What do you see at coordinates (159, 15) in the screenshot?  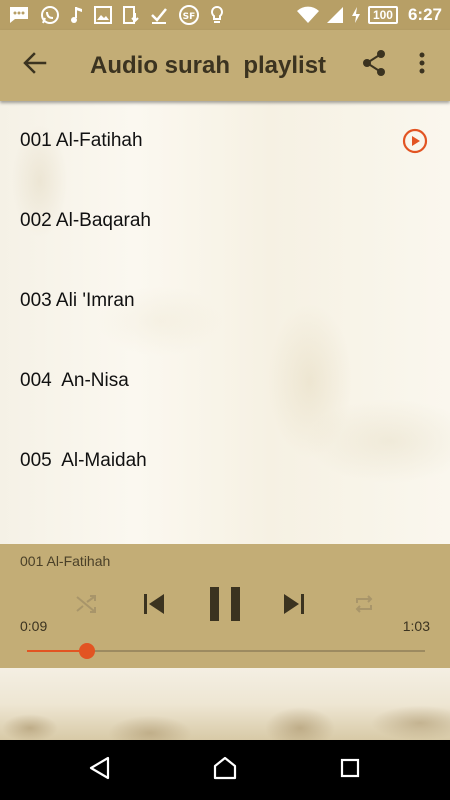 I see `check-icon` at bounding box center [159, 15].